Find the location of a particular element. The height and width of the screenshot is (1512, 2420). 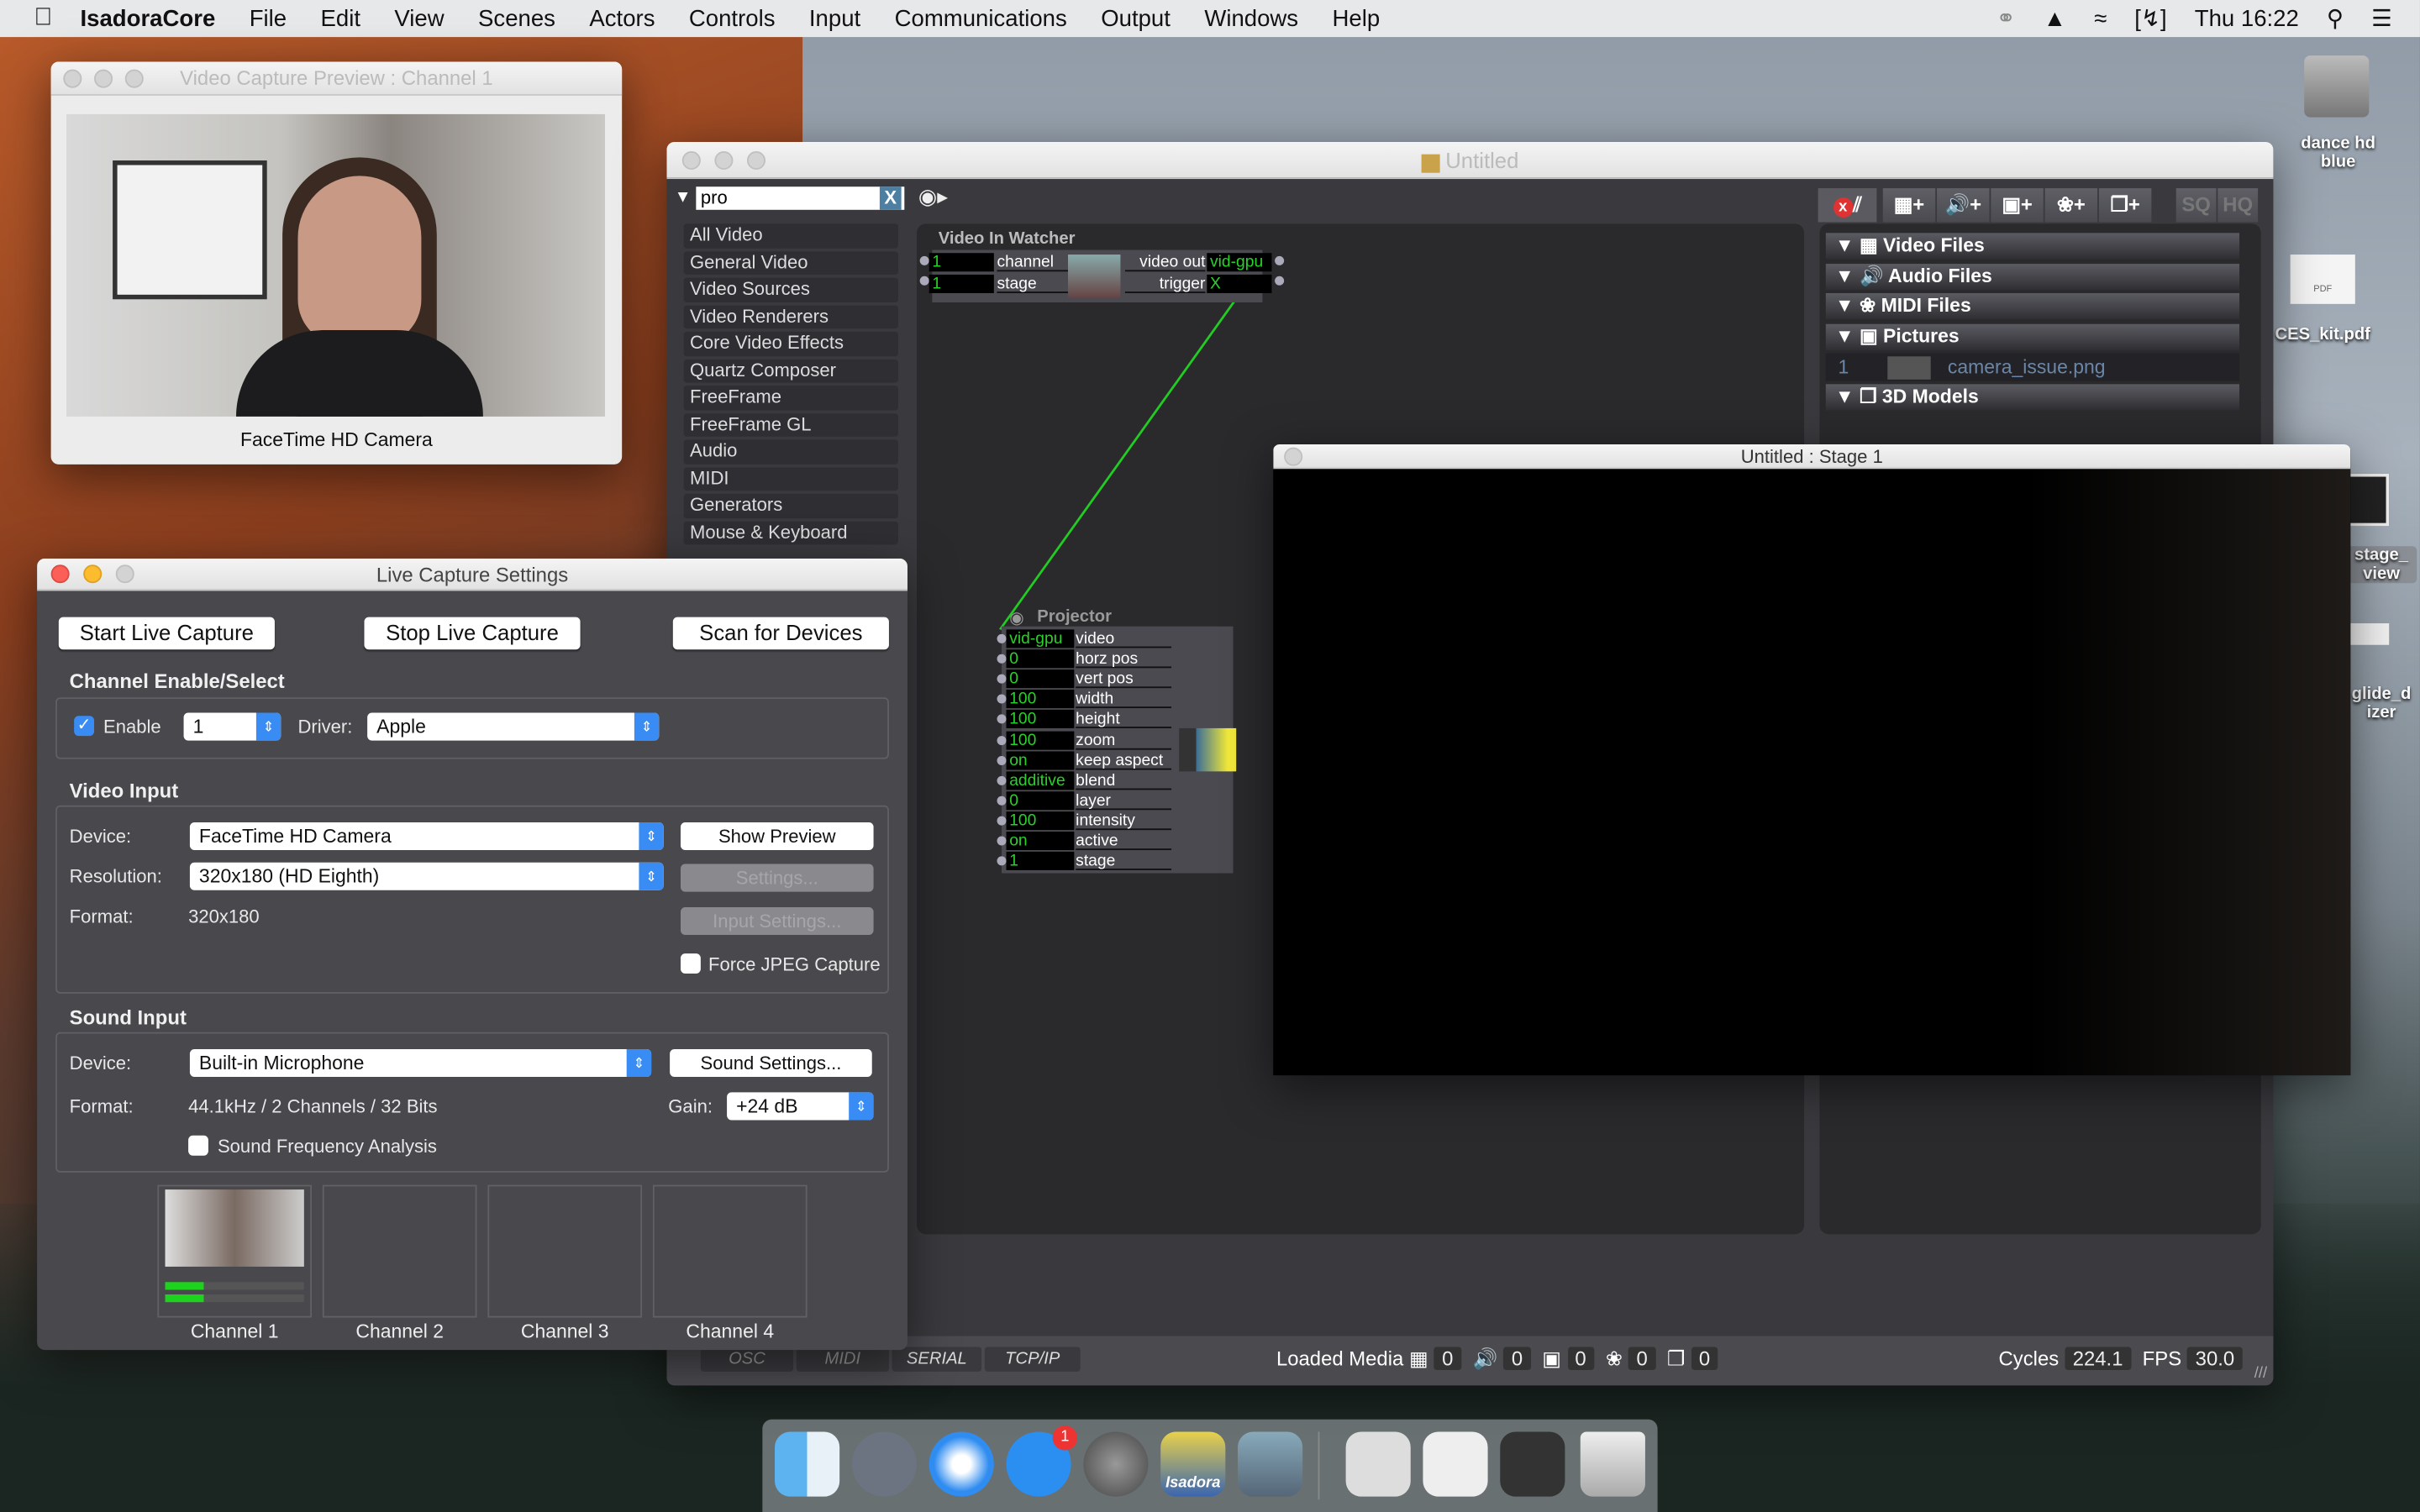

launchpad-icon is located at coordinates (884, 1464).